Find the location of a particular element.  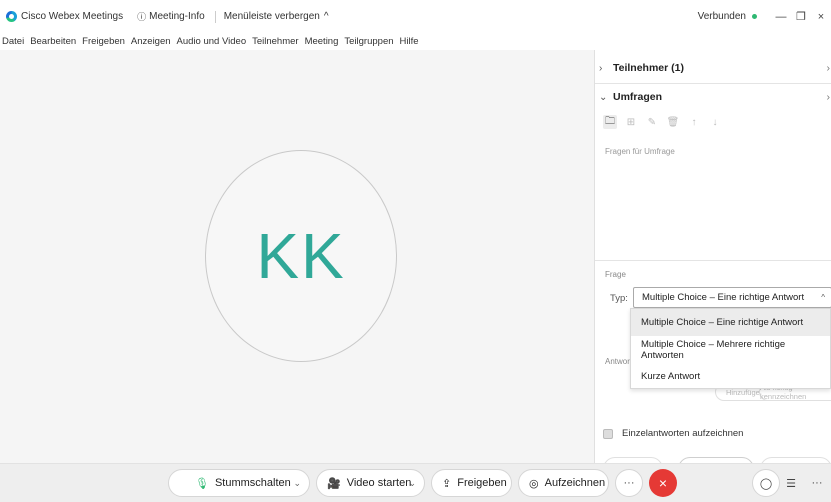

poll-toolbar: 🗀 ⊞ ✎ 🗑 ↑ ↓ is located at coordinates (666, 122).